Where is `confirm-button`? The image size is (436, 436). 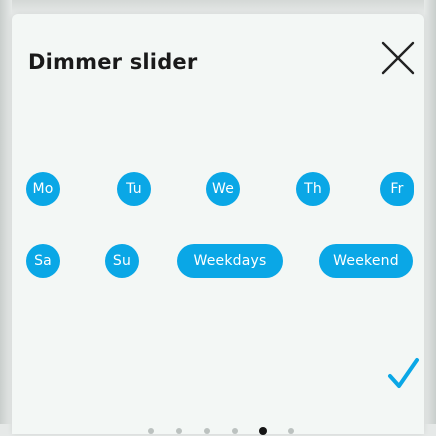
confirm-button is located at coordinates (404, 374).